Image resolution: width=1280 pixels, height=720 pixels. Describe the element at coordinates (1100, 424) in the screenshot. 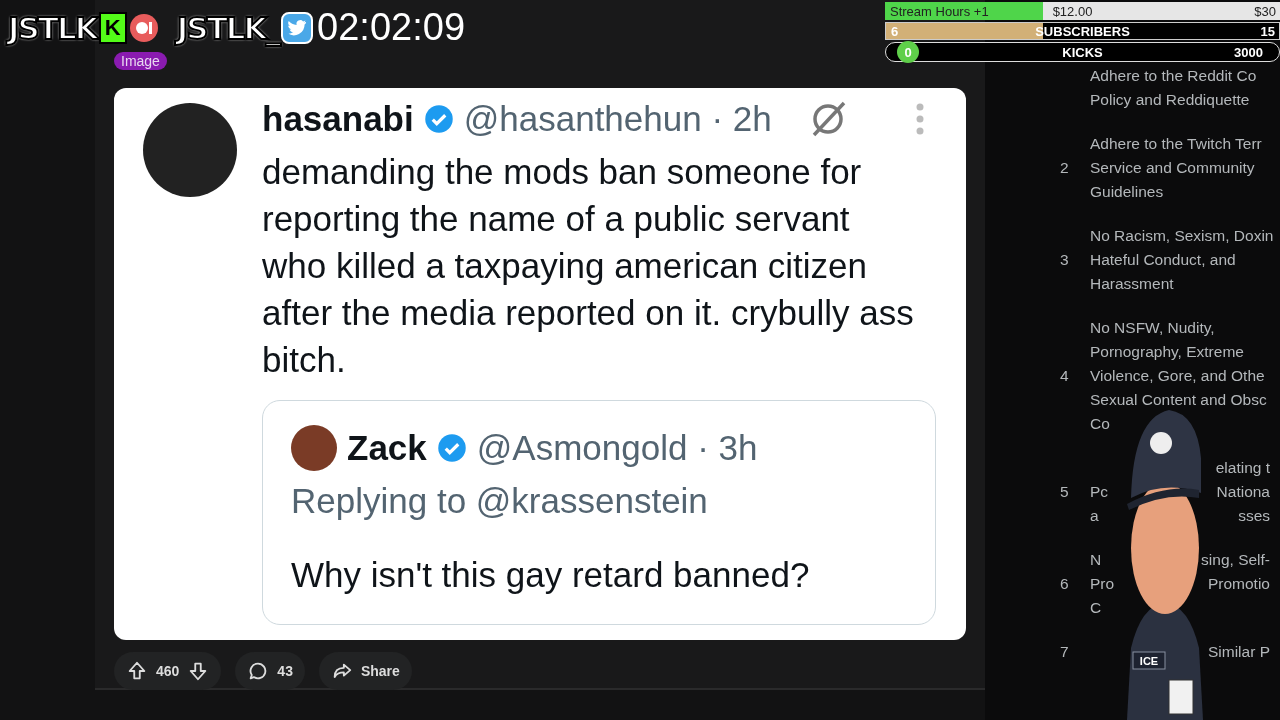

I see `rule-text: Co` at that location.